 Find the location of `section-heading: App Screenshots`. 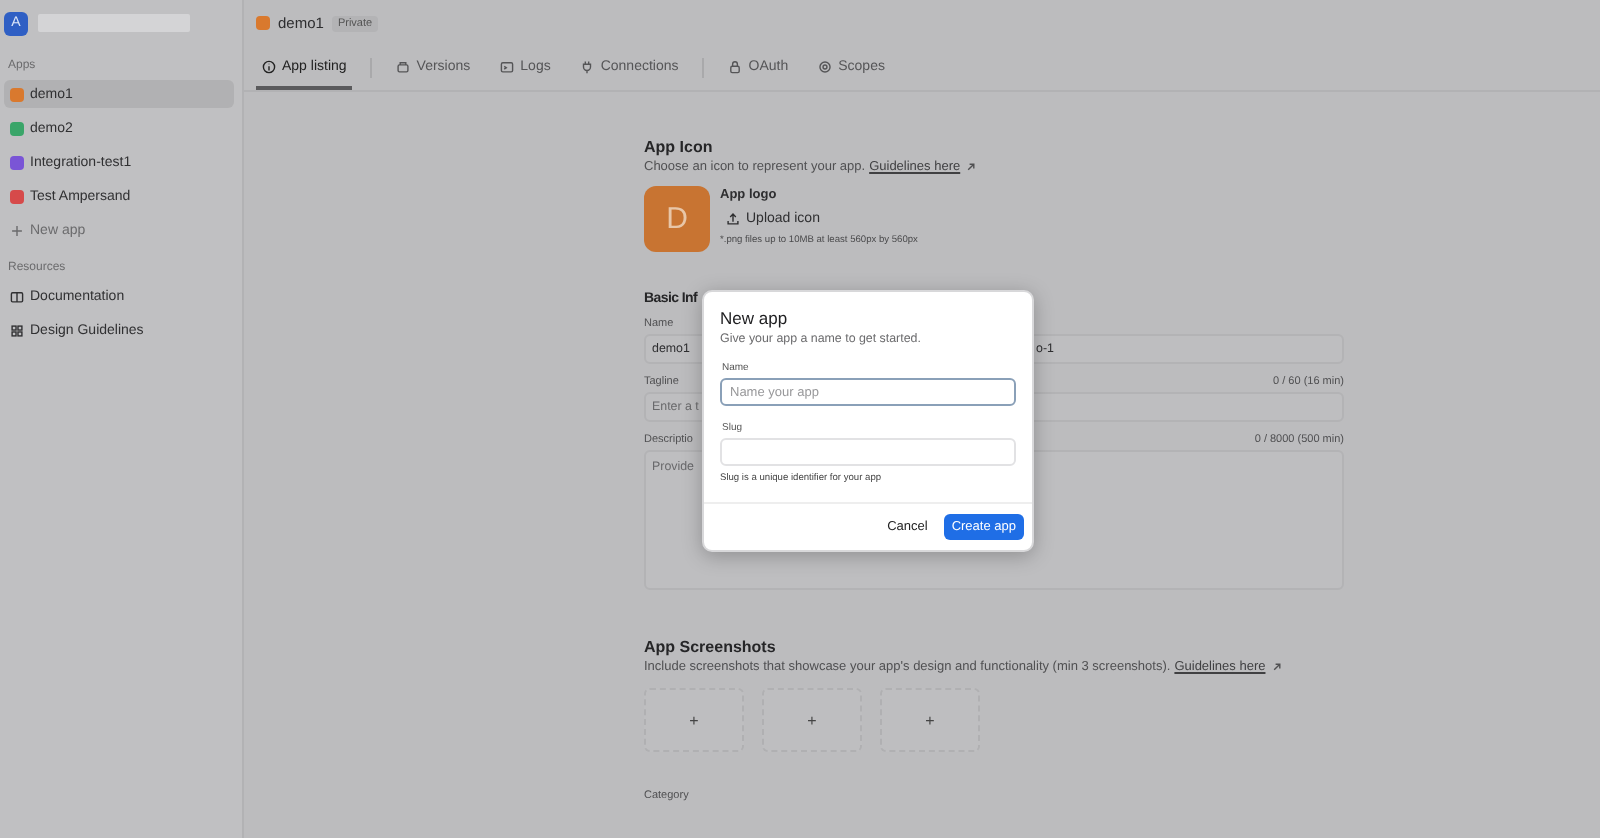

section-heading: App Screenshots is located at coordinates (711, 647).